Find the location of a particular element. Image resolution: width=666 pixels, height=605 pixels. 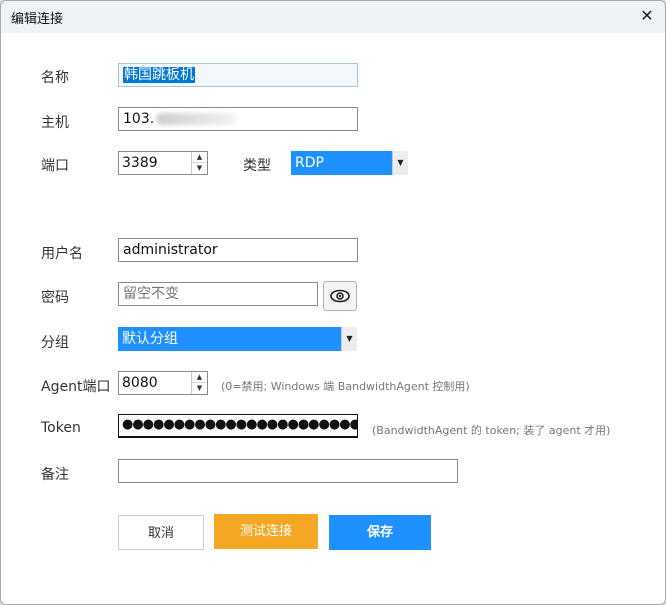

cancel-button: 取消 is located at coordinates (161, 532).